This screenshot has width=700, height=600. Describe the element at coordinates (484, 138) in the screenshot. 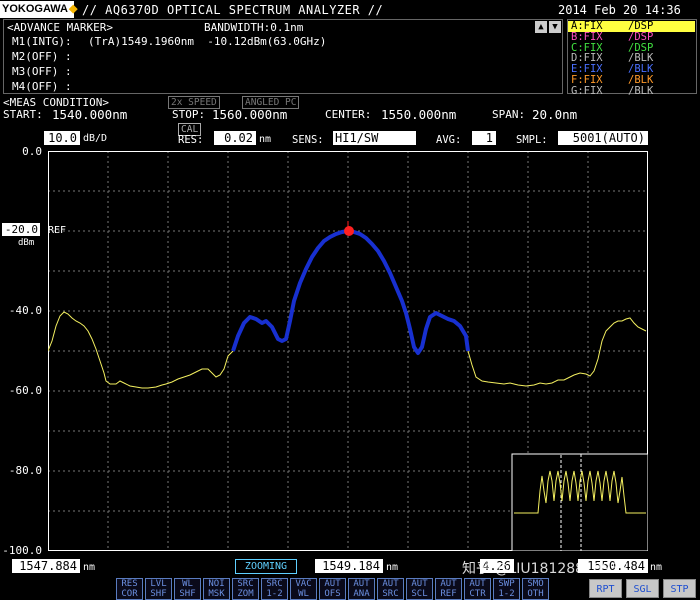

I see `avg-value: 1` at that location.